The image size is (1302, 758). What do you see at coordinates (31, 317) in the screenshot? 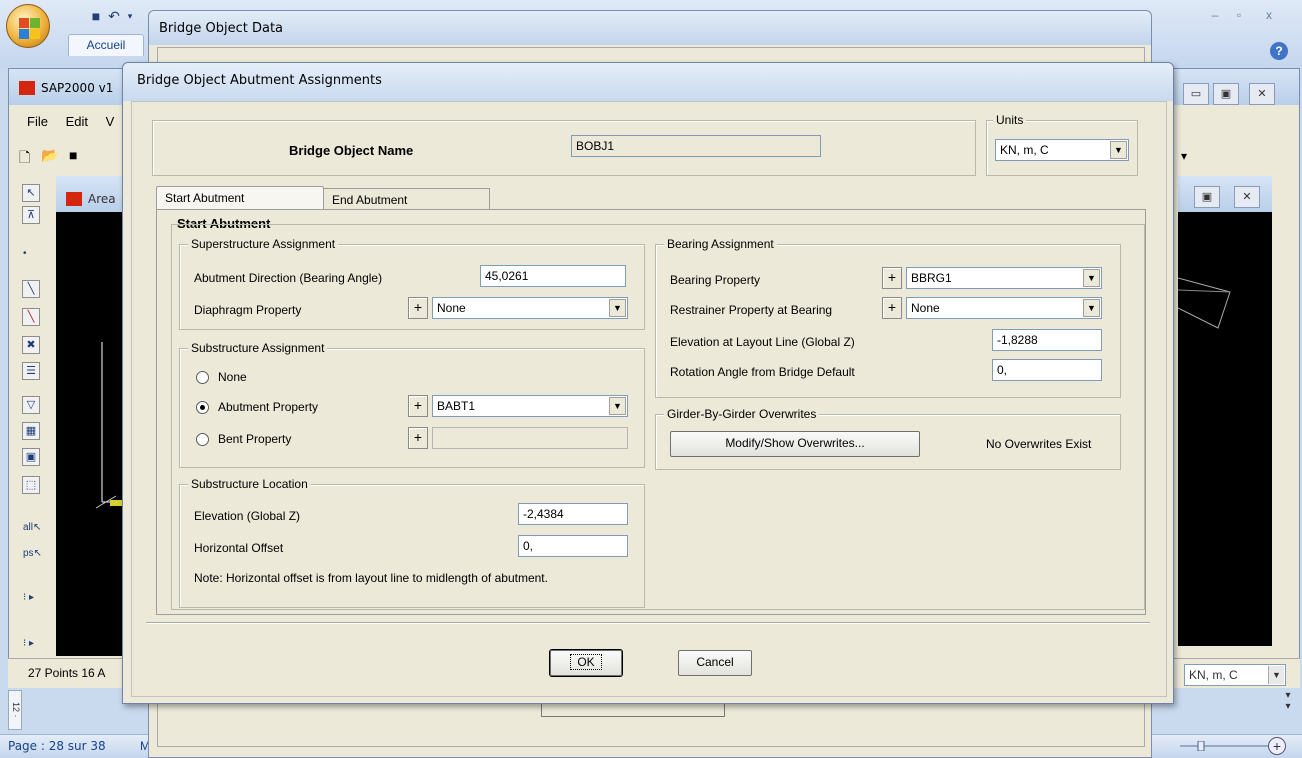
I see `quick-draw-frame-icon: ╲` at bounding box center [31, 317].